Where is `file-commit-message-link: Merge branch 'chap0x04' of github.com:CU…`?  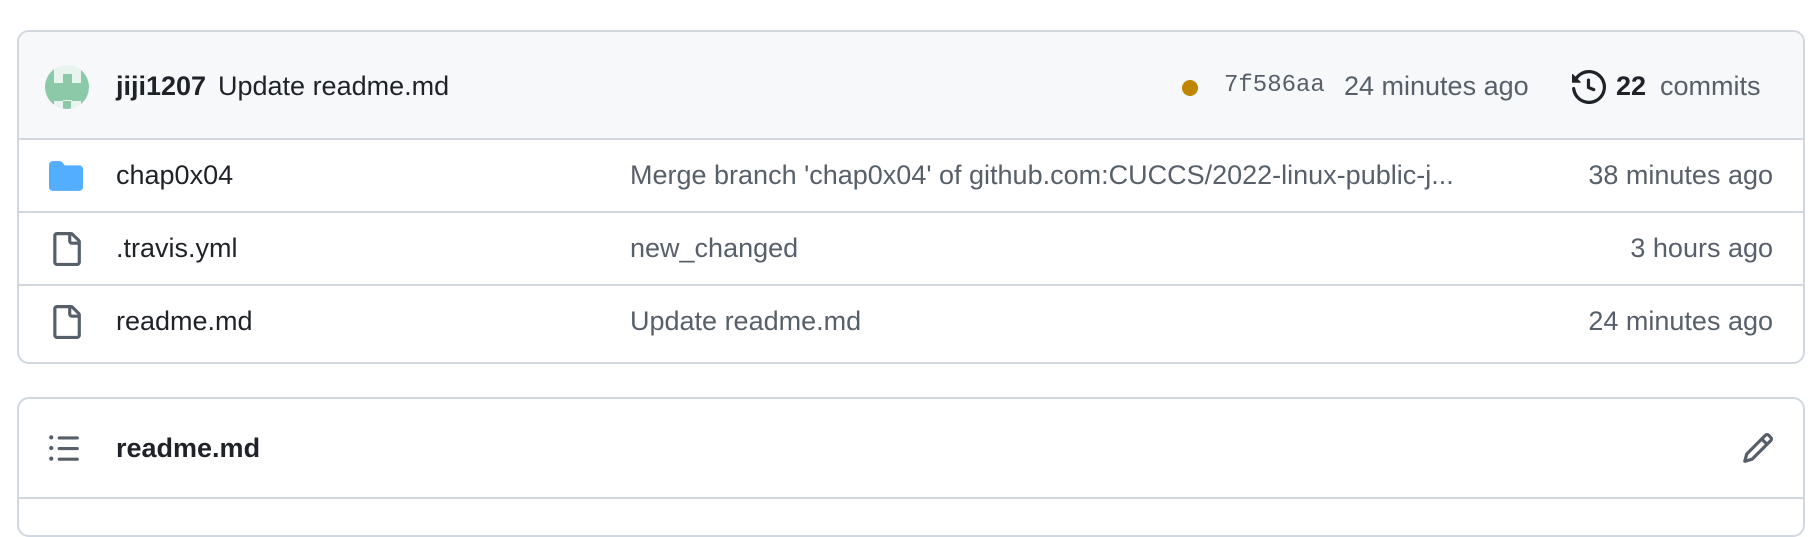
file-commit-message-link: Merge branch 'chap0x04' of github.com:CU… is located at coordinates (1042, 175).